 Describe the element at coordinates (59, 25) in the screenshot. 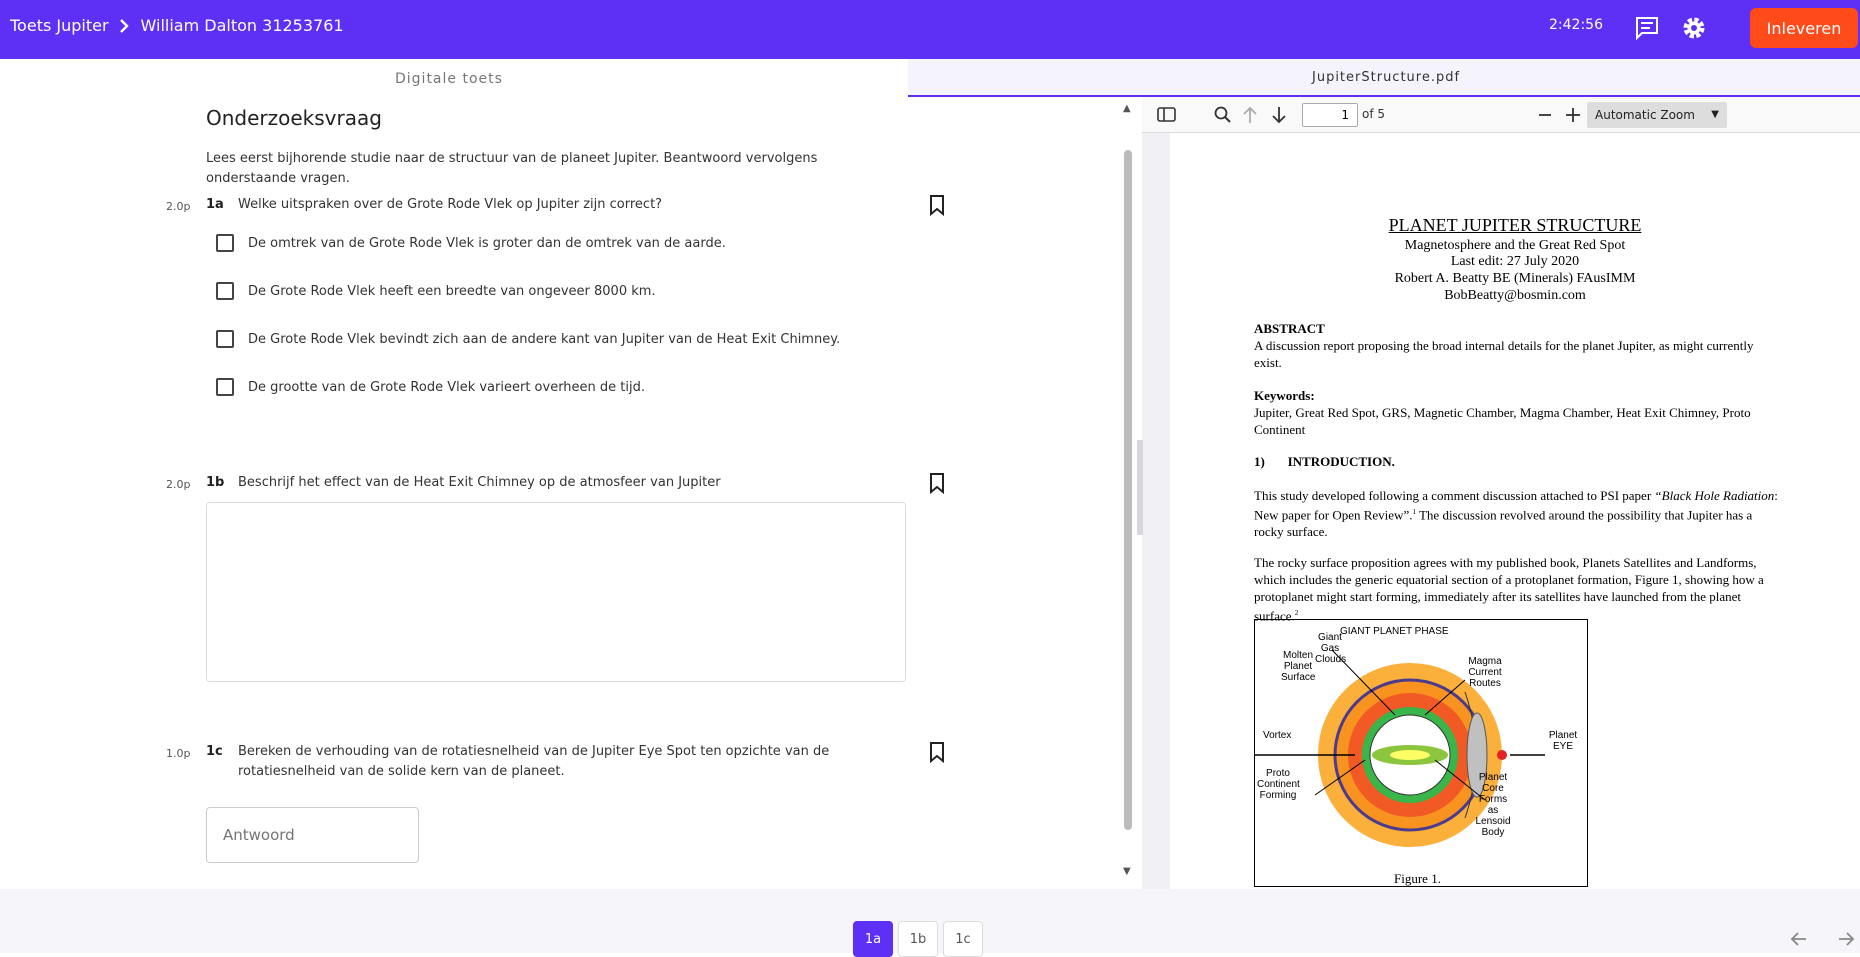

I see `breadcrumb-test-name: Toets Jupiter` at that location.